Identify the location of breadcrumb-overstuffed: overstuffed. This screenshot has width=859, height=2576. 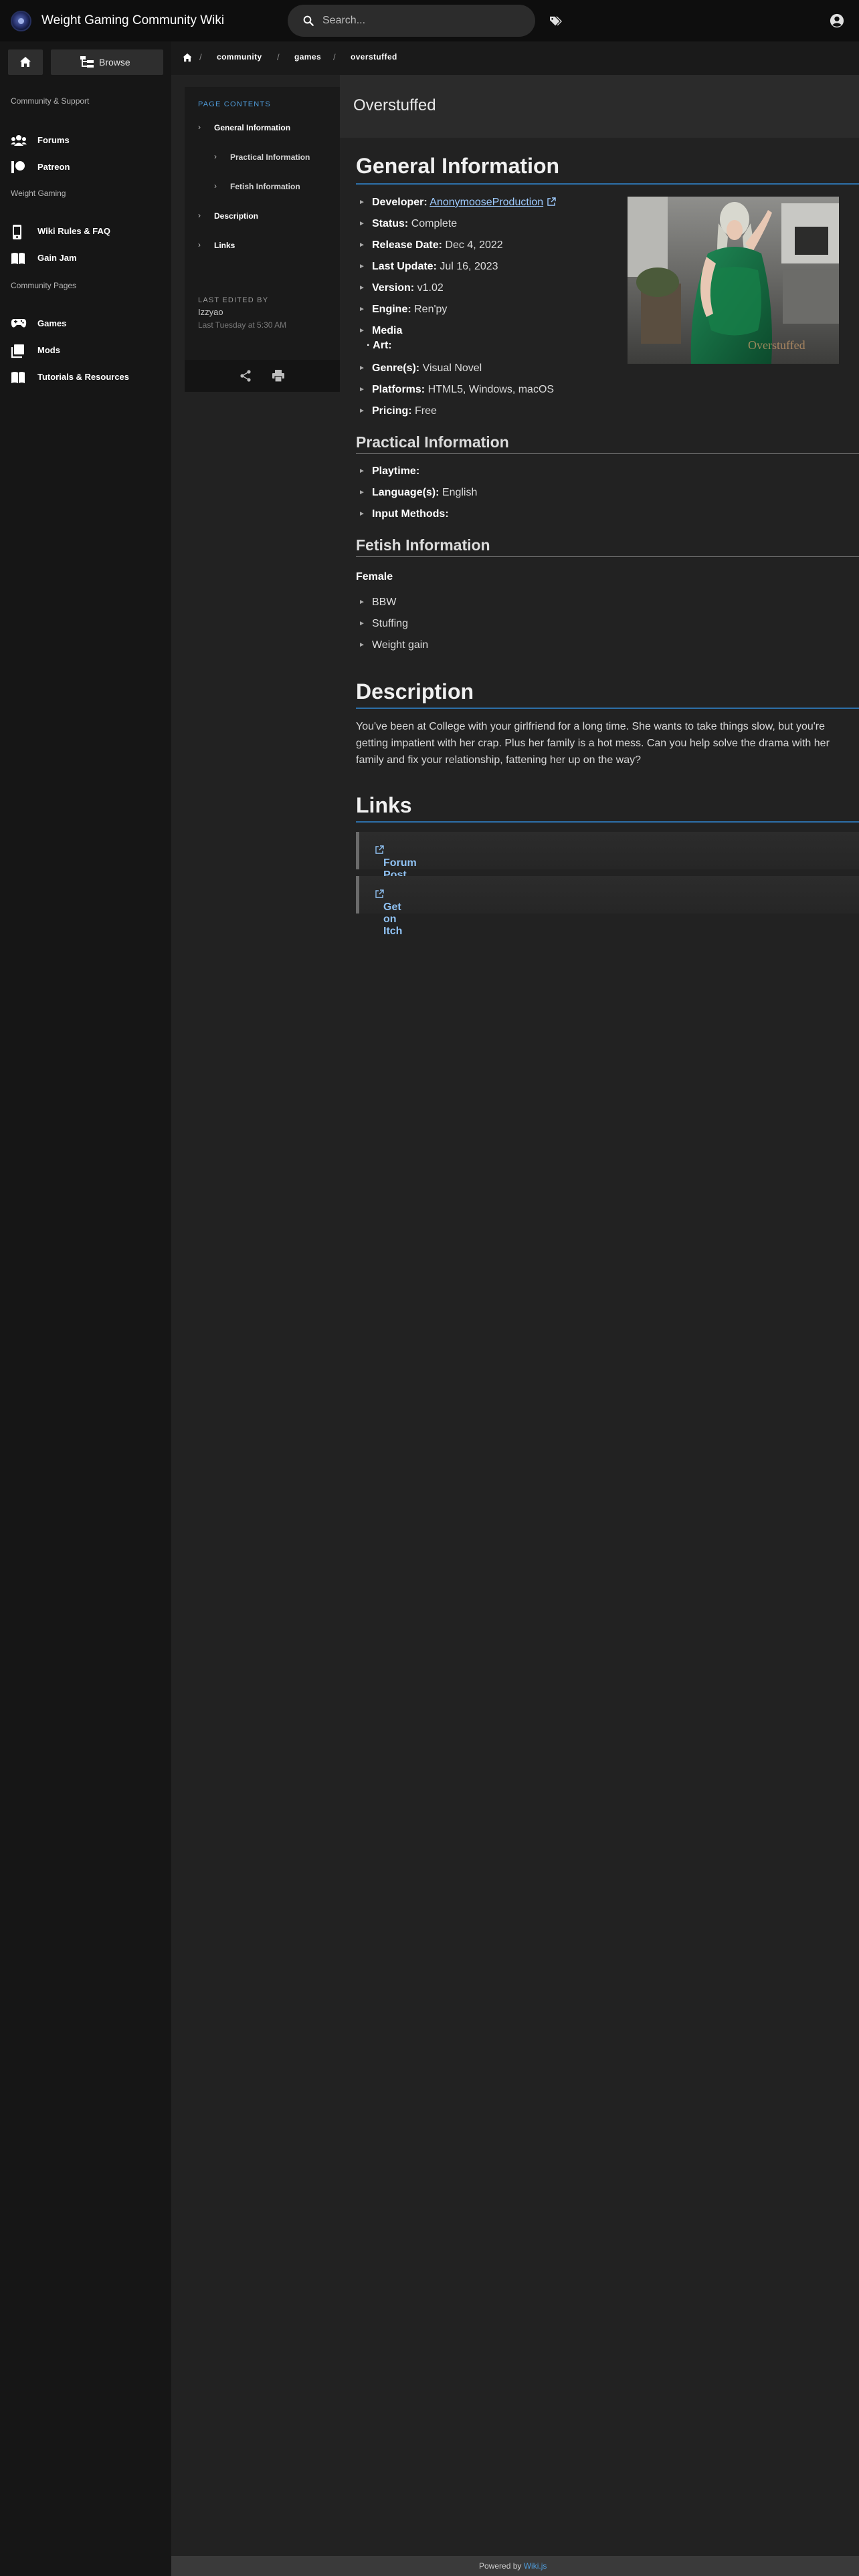
(374, 57).